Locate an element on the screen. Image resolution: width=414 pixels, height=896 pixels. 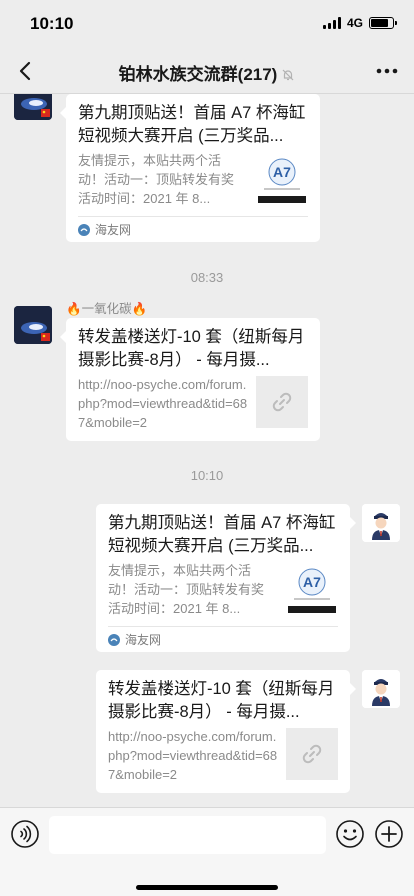
timestamp: 10:10 is located at coordinates (207, 475).